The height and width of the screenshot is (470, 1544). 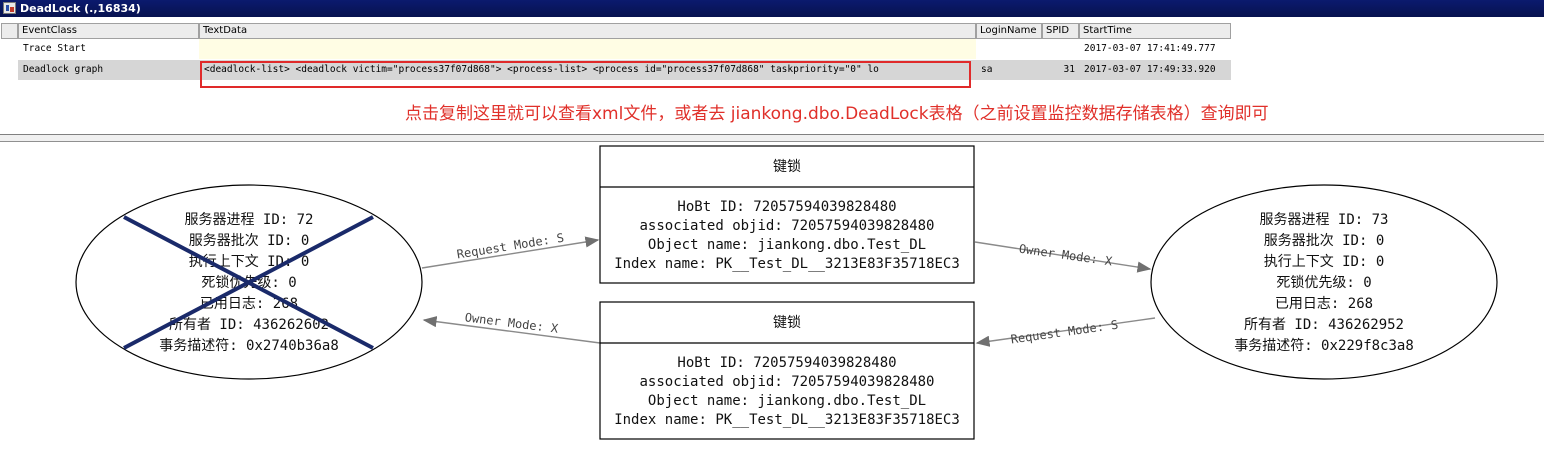 What do you see at coordinates (1060, 31) in the screenshot?
I see `column-header-spid: SPID` at bounding box center [1060, 31].